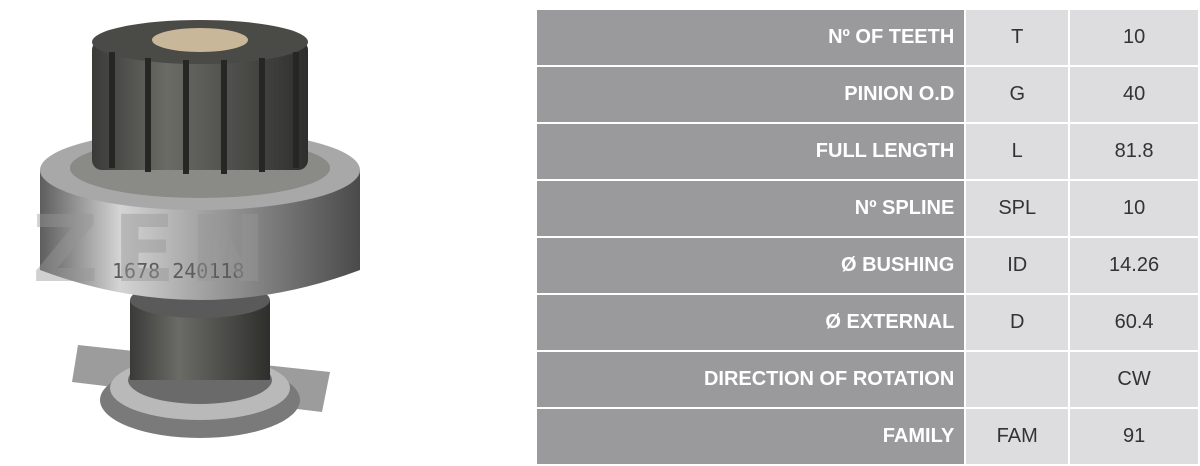  Describe the element at coordinates (1134, 379) in the screenshot. I see `spec-value: CW` at that location.